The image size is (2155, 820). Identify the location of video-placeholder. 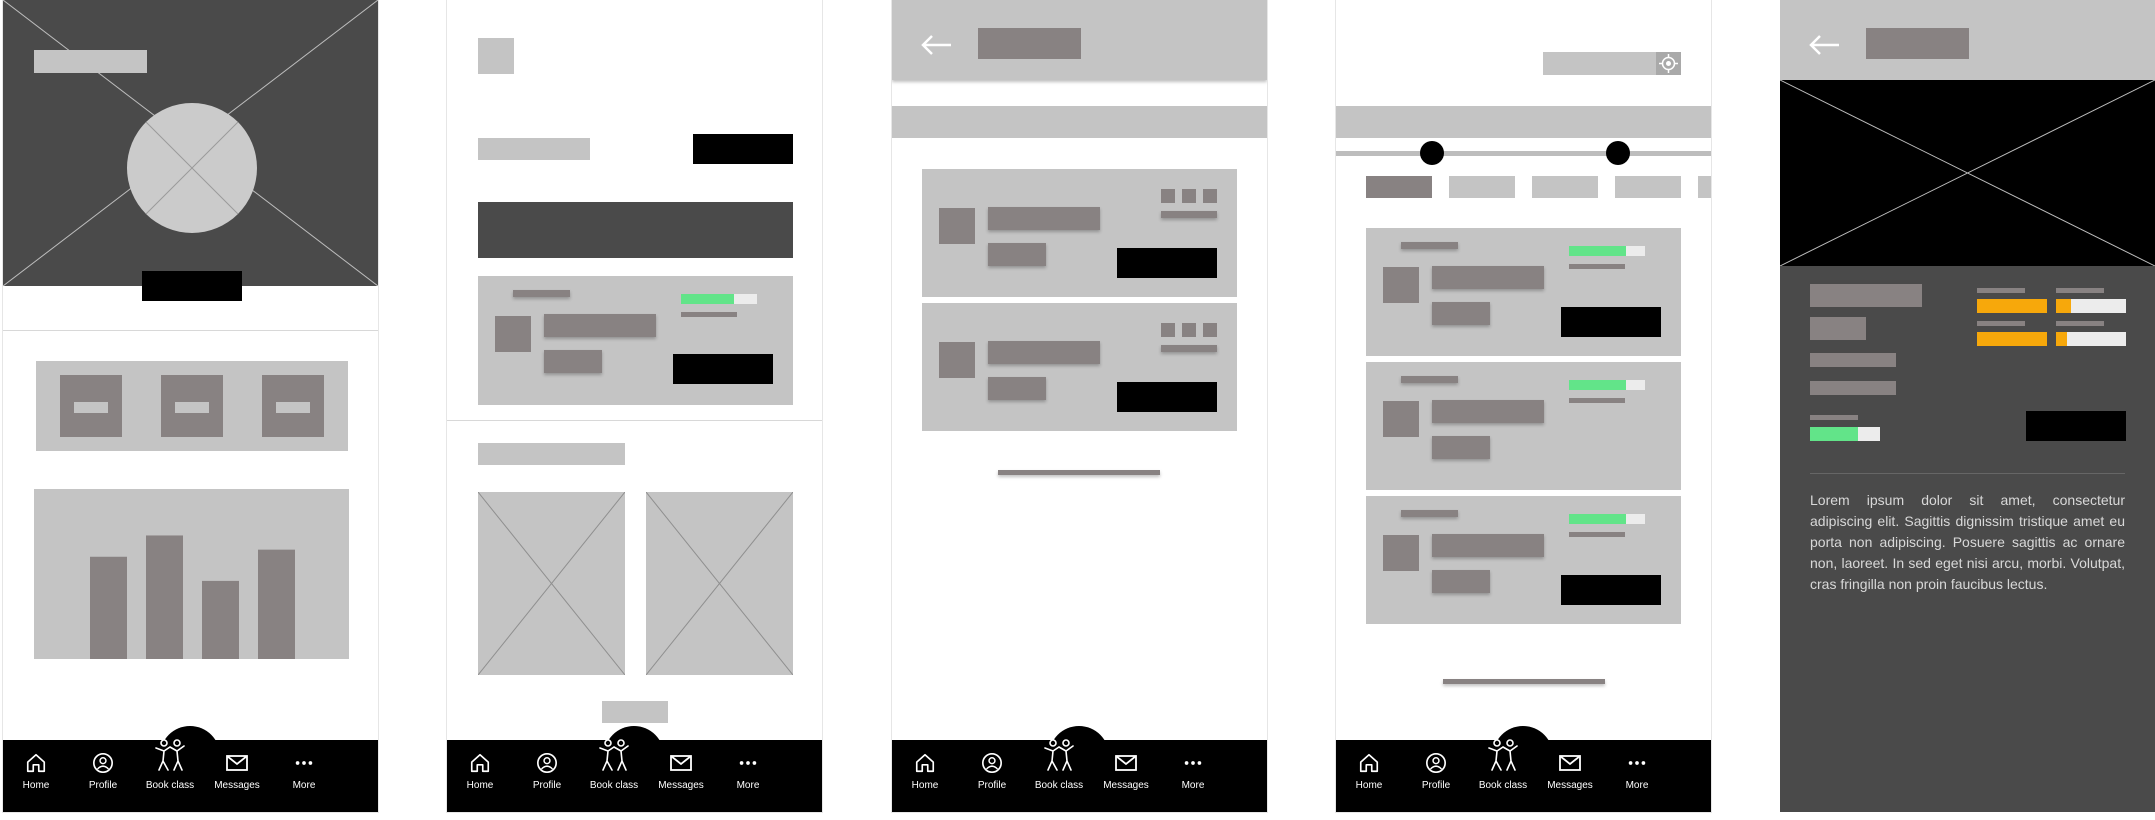
(1967, 173).